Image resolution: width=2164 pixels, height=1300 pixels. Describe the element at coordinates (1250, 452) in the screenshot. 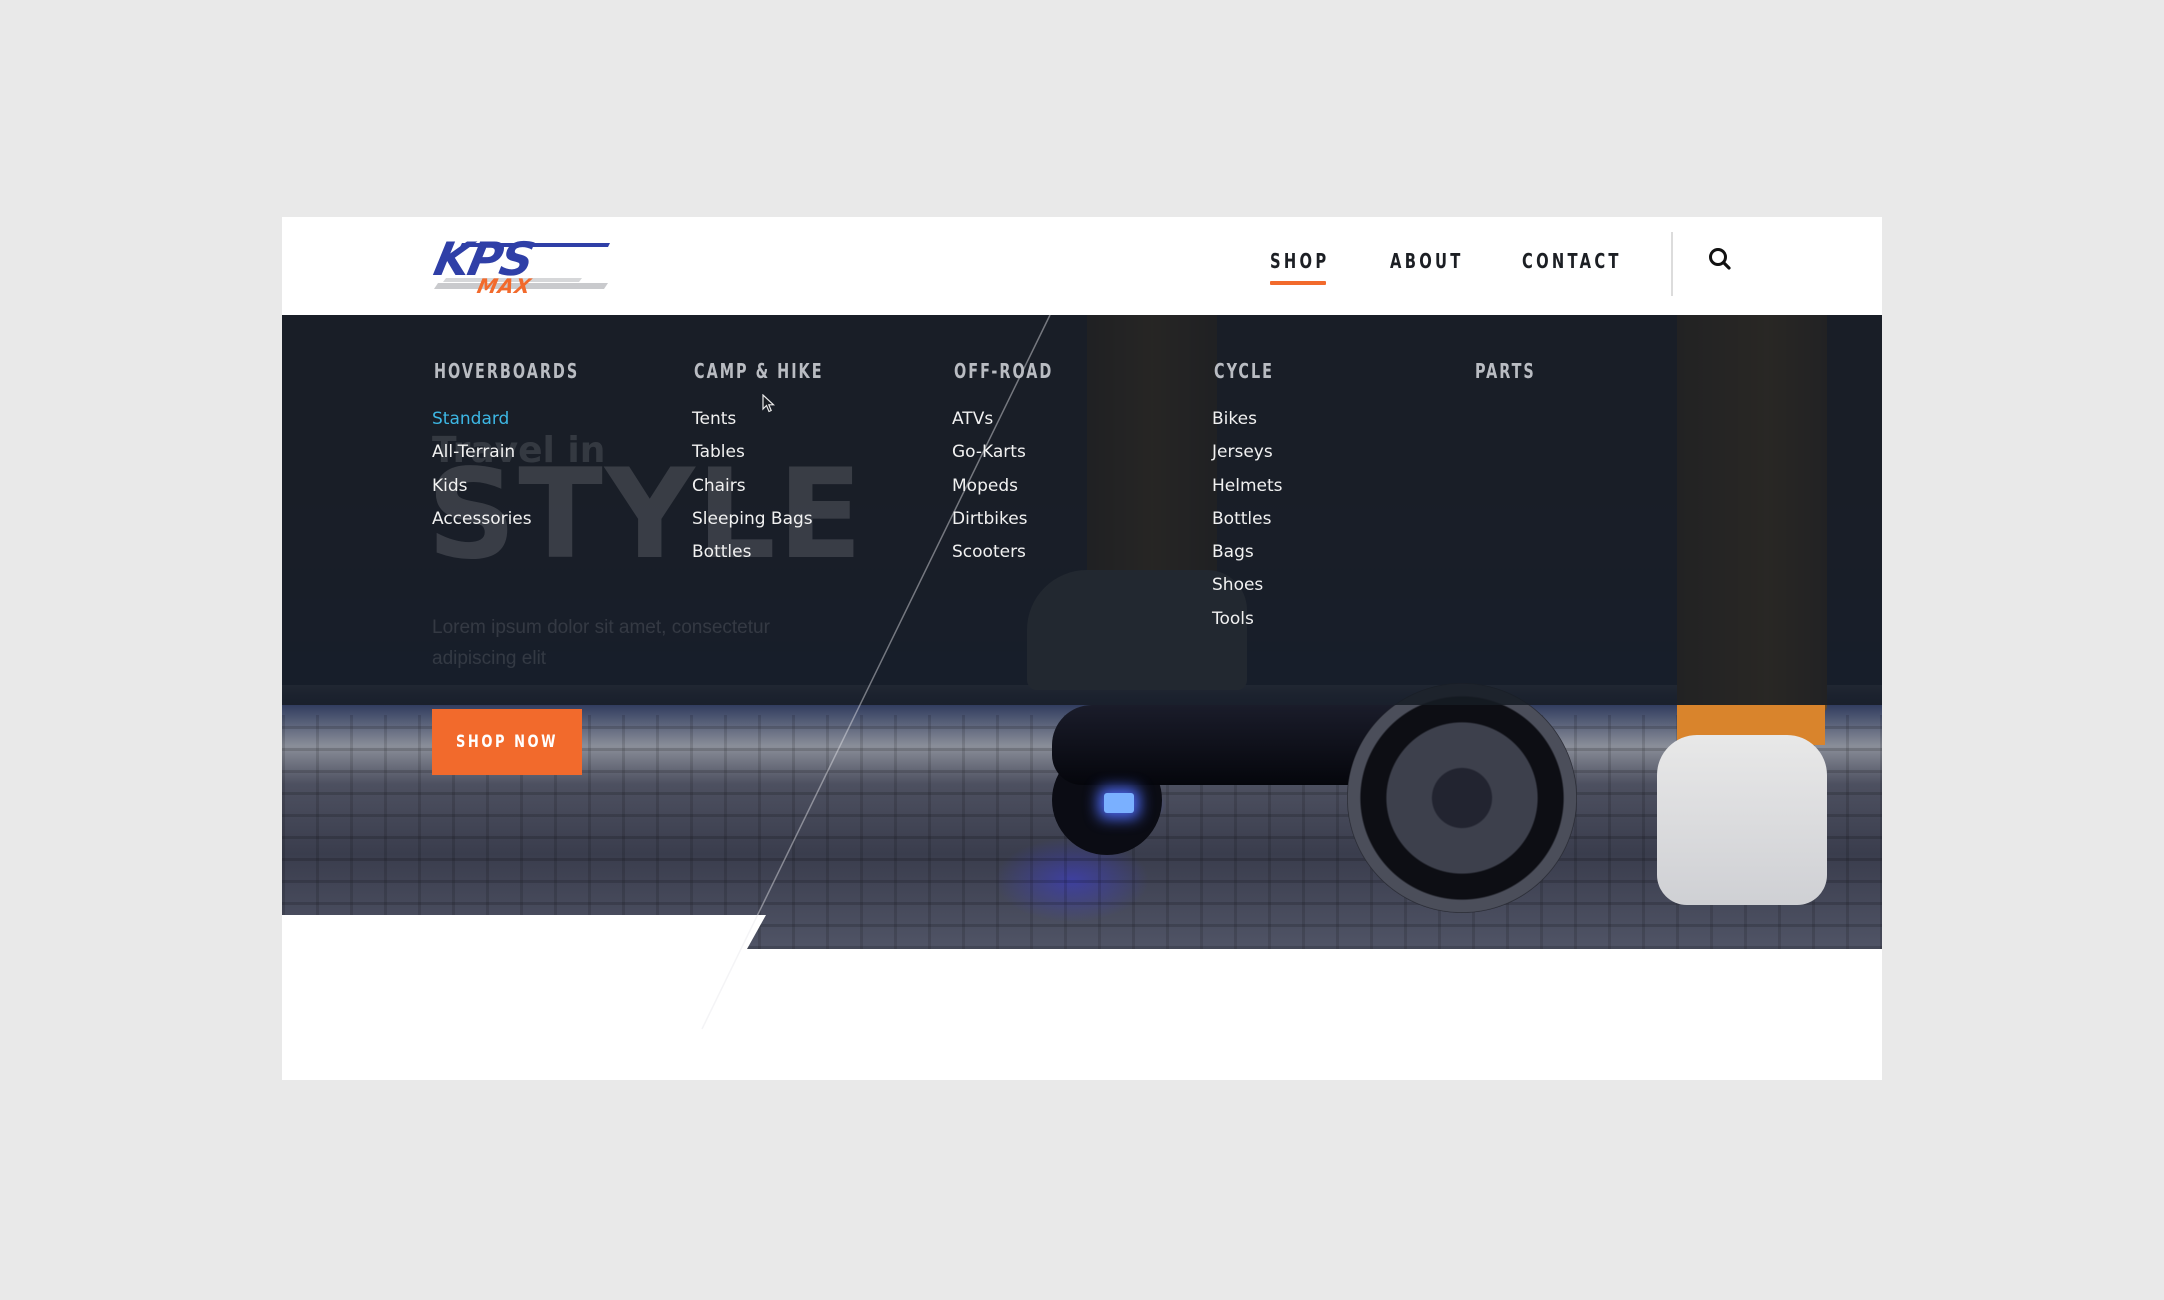

I see `menu-item-jerseys: Jerseys` at that location.